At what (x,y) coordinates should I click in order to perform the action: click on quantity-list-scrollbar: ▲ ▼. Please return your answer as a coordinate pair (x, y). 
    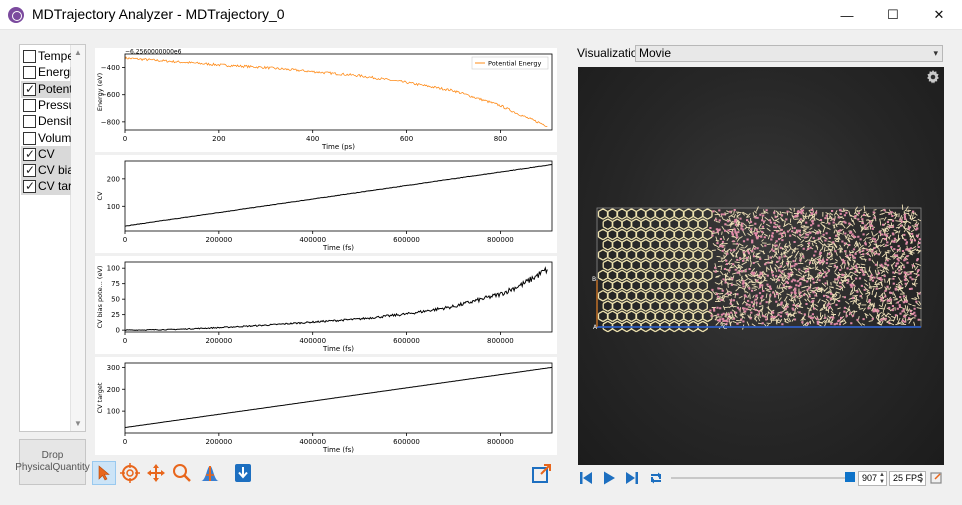
    Looking at the image, I should click on (77, 238).